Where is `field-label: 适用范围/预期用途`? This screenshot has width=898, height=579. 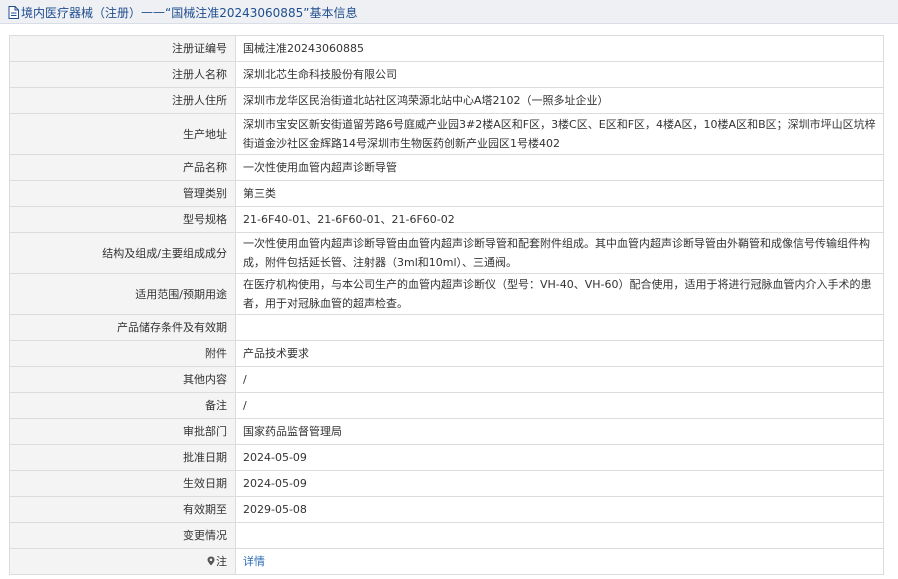
field-label: 适用范围/预期用途 is located at coordinates (122, 294).